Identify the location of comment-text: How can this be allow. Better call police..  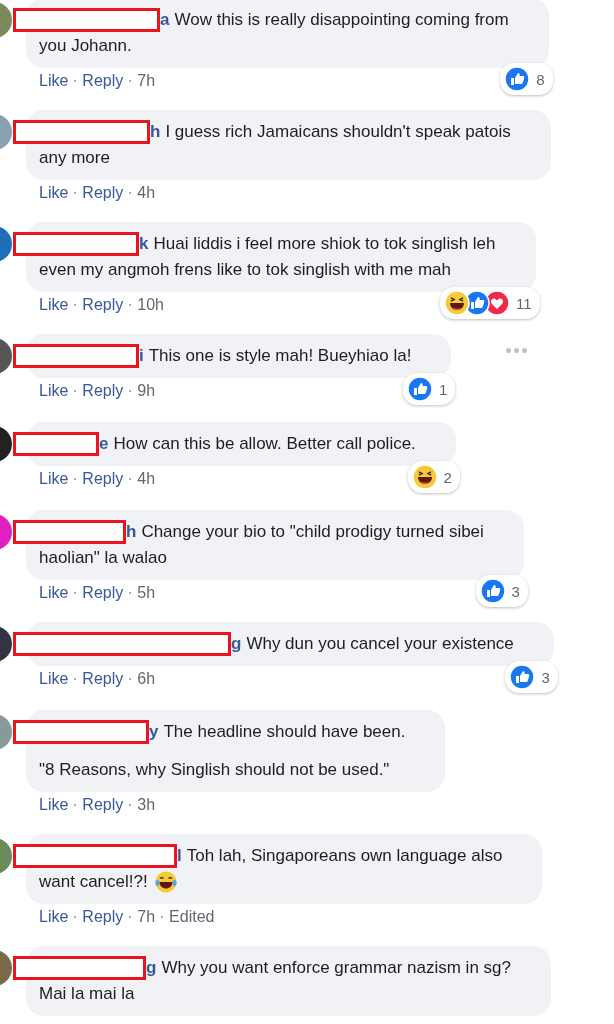
(264, 444).